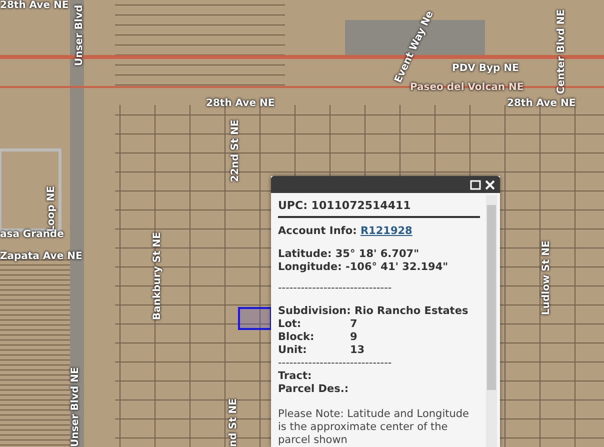 The image size is (604, 447). What do you see at coordinates (41, 257) in the screenshot?
I see `street-label: Zapata Ave NE` at bounding box center [41, 257].